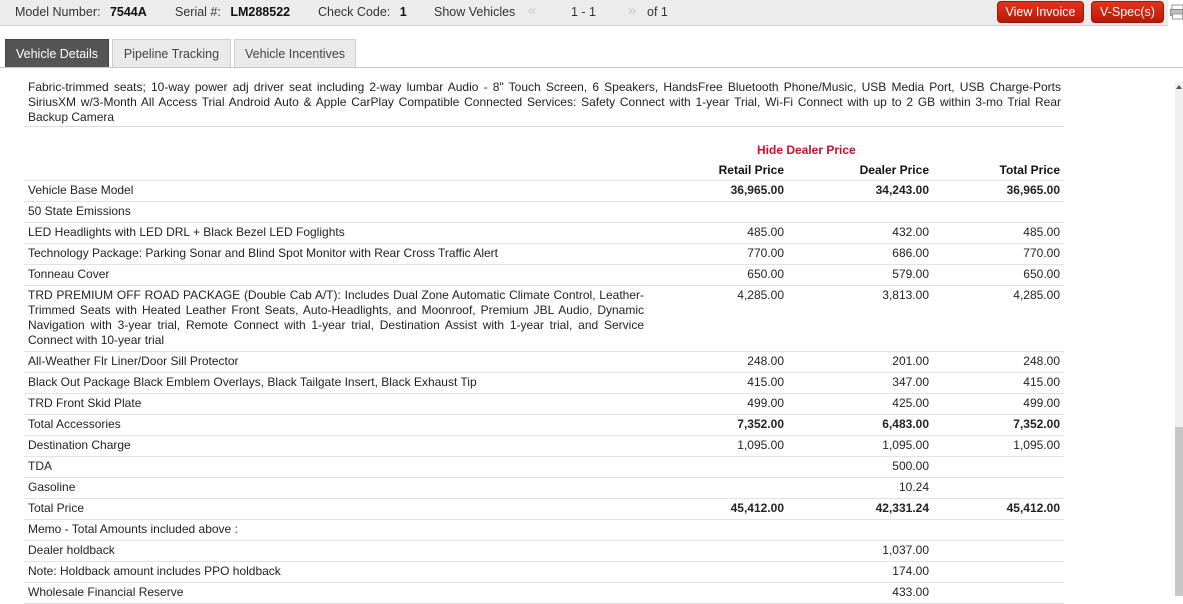 This screenshot has width=1183, height=604. I want to click on check-code-label: Check Code:, so click(354, 12).